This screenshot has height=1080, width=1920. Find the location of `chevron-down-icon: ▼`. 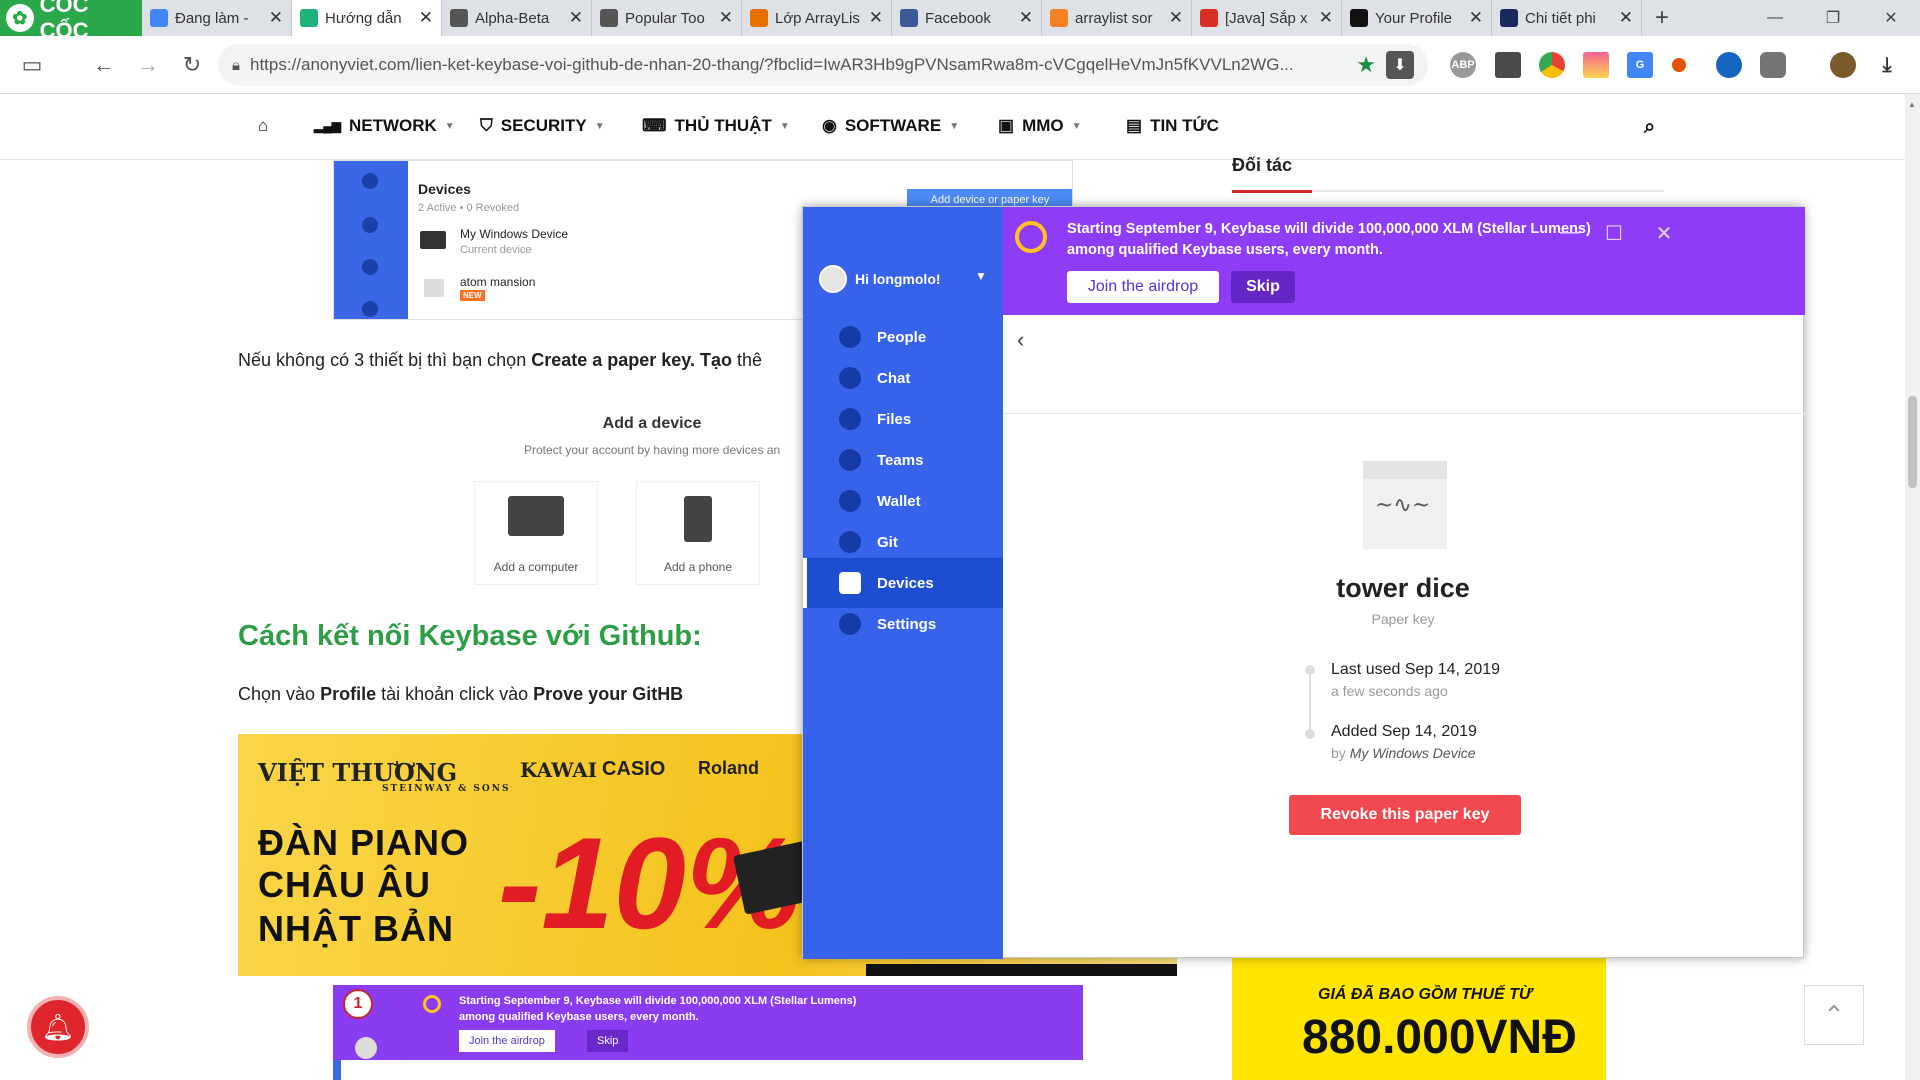

chevron-down-icon: ▼ is located at coordinates (784, 126).